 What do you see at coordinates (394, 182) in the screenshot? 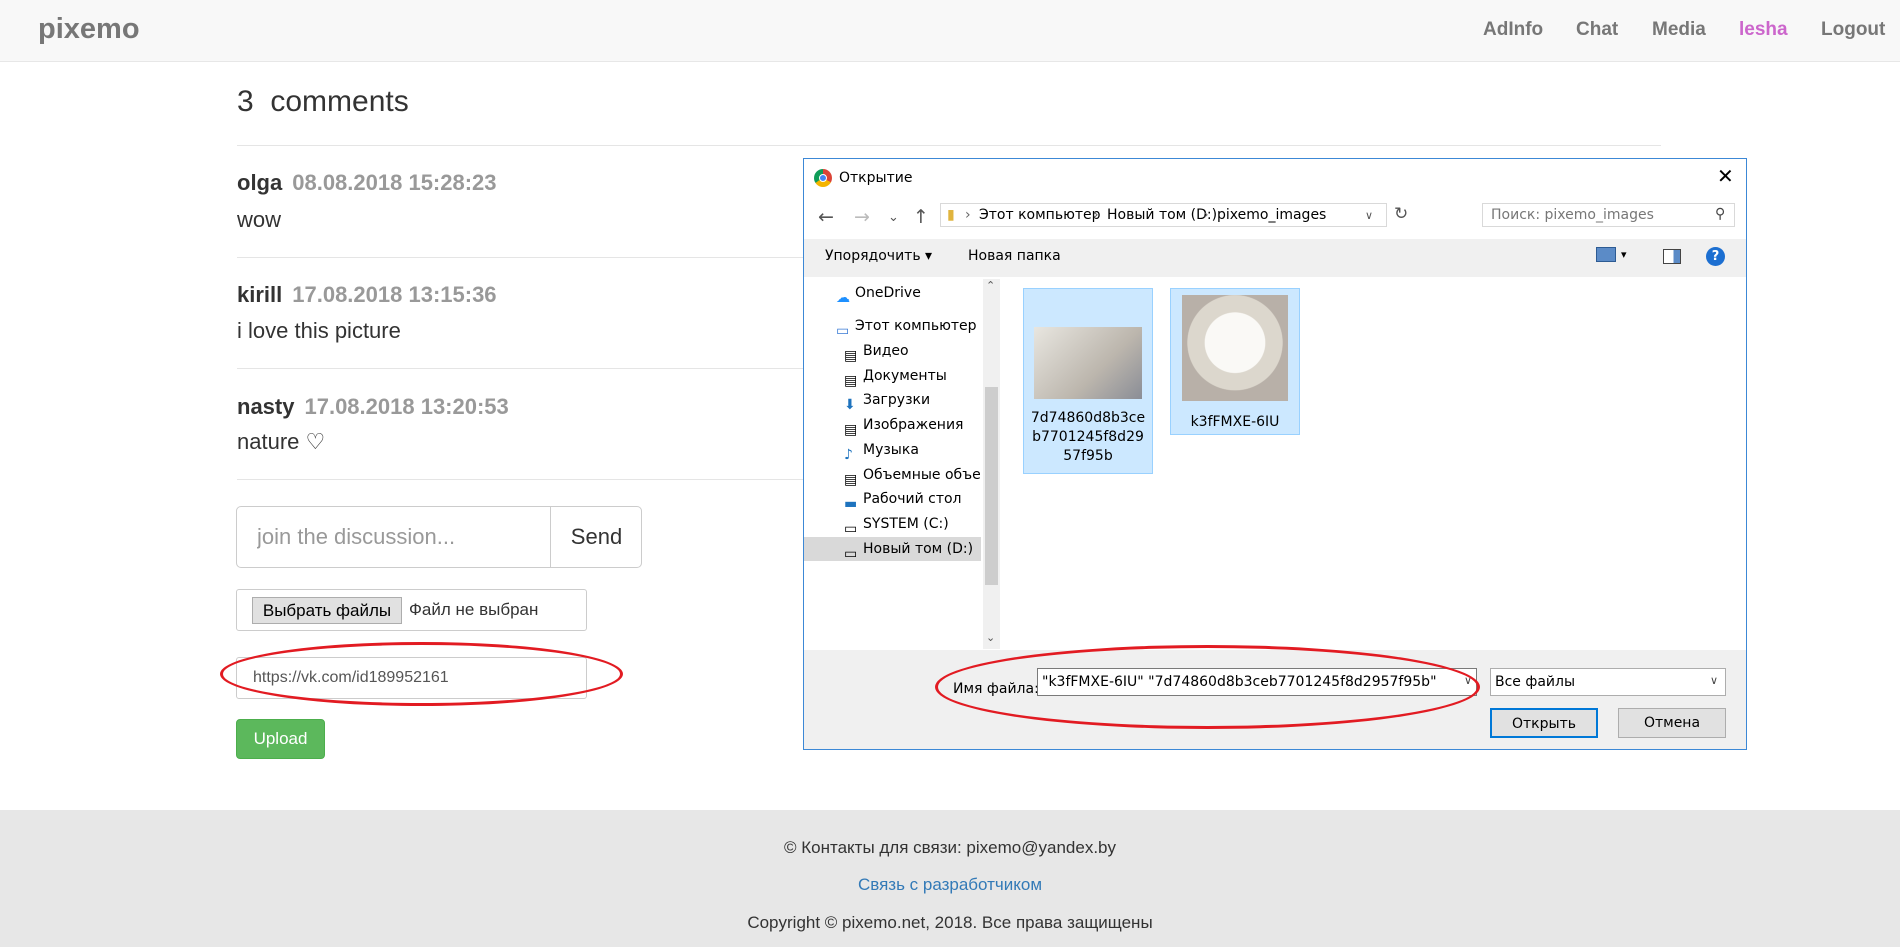
I see `comment-date: 08.08.2018 15:28:23` at bounding box center [394, 182].